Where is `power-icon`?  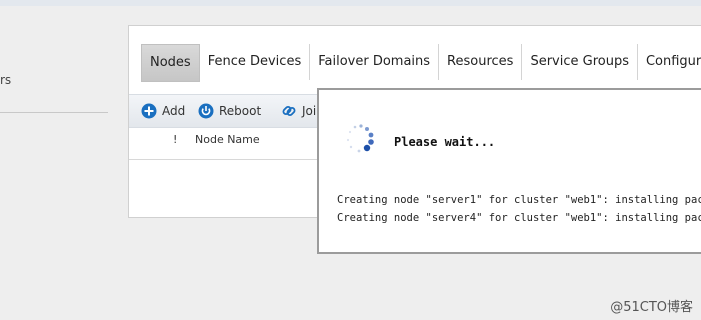
power-icon is located at coordinates (206, 111).